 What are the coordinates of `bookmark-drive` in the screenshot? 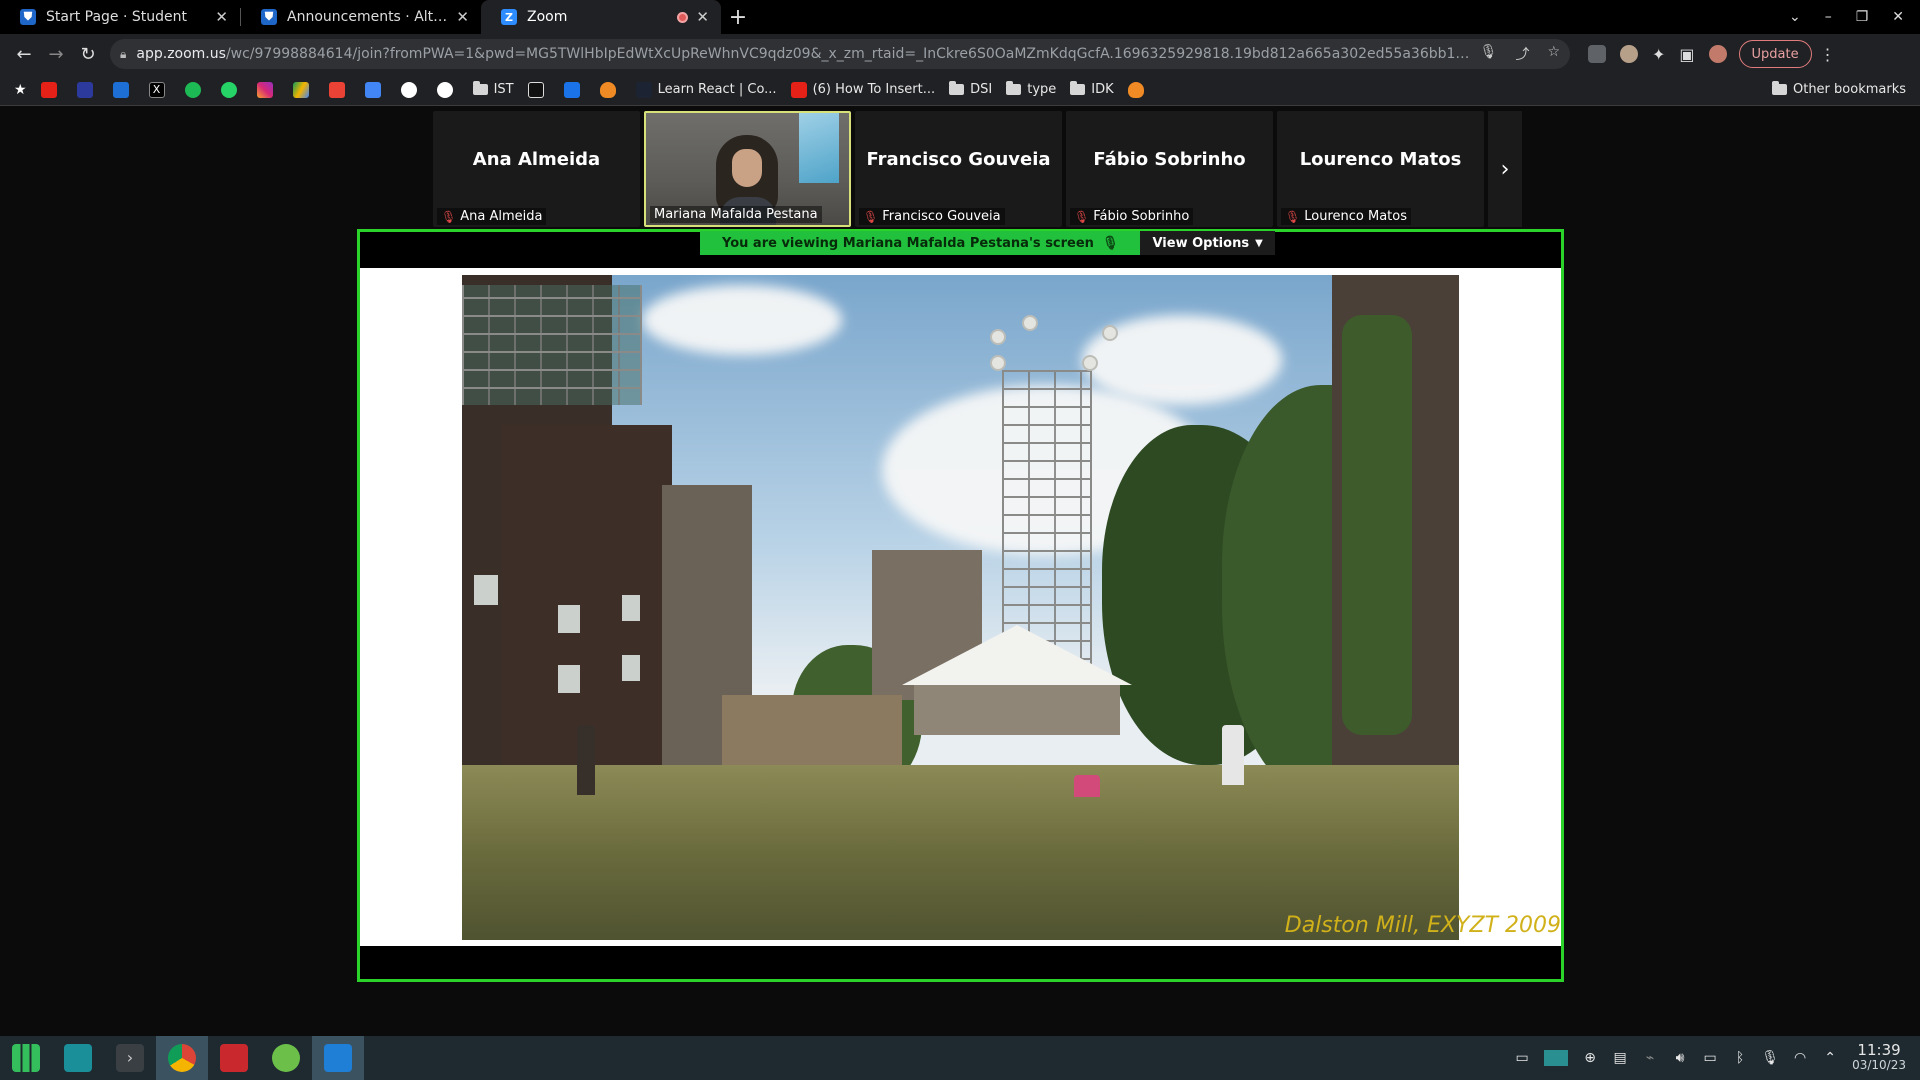 It's located at (303, 89).